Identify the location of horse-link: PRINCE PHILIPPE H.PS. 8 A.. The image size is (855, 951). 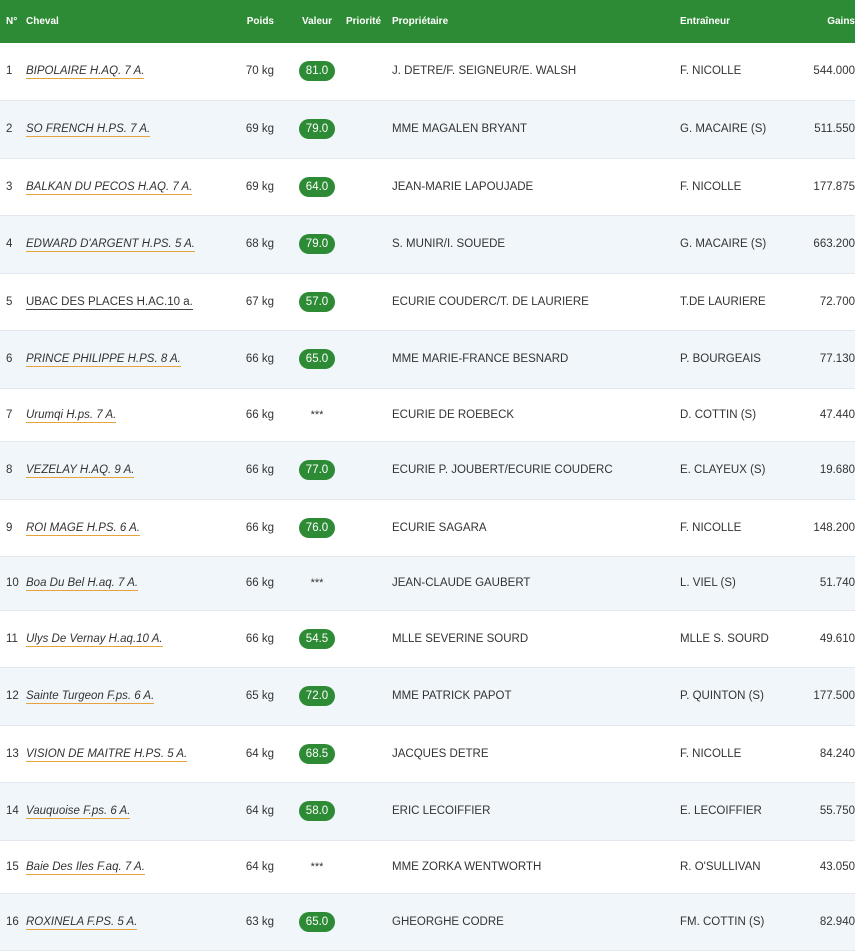
(103, 360).